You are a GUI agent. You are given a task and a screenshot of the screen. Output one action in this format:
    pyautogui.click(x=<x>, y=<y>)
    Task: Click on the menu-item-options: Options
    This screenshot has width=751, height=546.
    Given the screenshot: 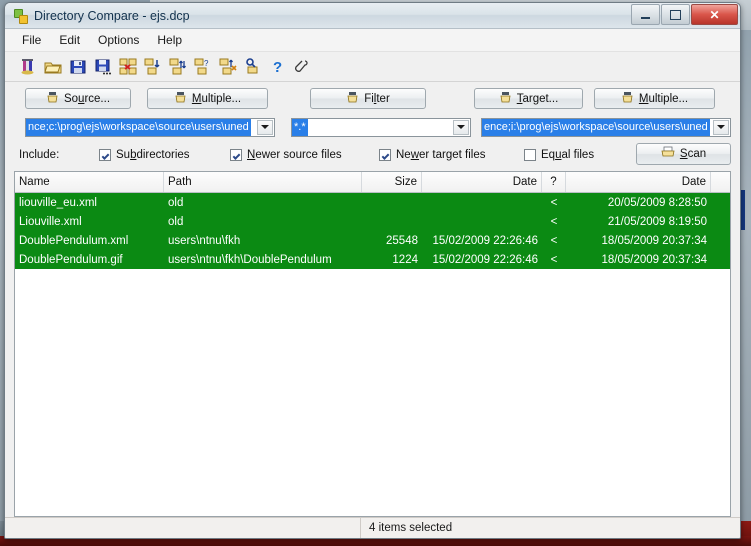 What is the action you would take?
    pyautogui.click(x=118, y=40)
    